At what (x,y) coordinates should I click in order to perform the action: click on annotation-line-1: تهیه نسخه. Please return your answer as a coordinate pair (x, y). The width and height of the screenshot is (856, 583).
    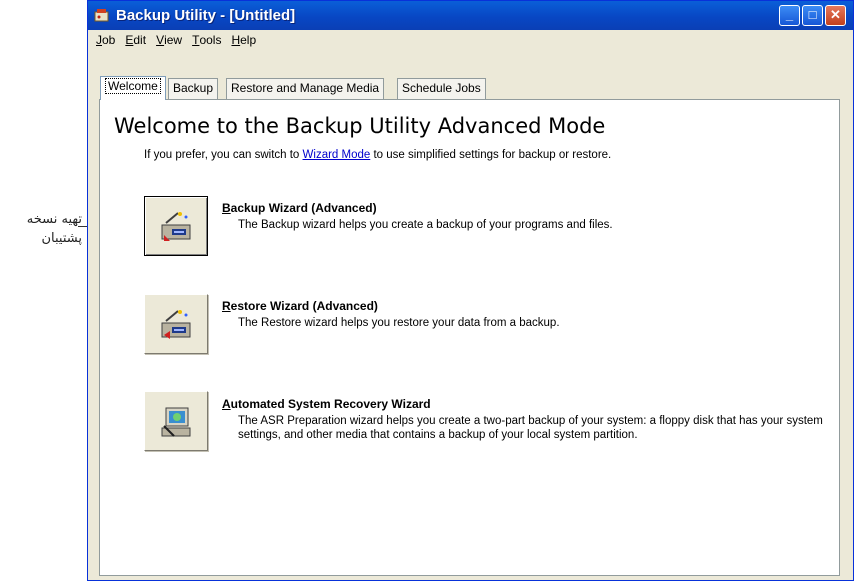
    Looking at the image, I should click on (54, 219).